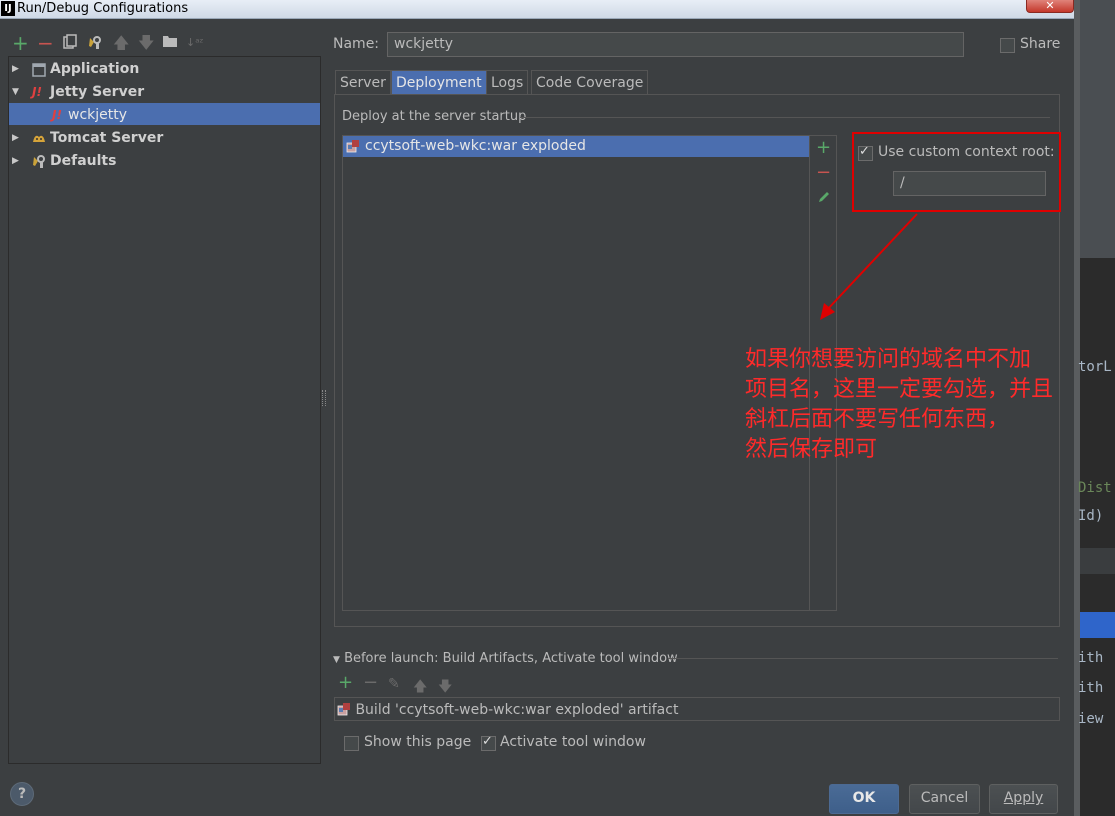  Describe the element at coordinates (439, 82) in the screenshot. I see `tab-deployment: Deployment` at that location.